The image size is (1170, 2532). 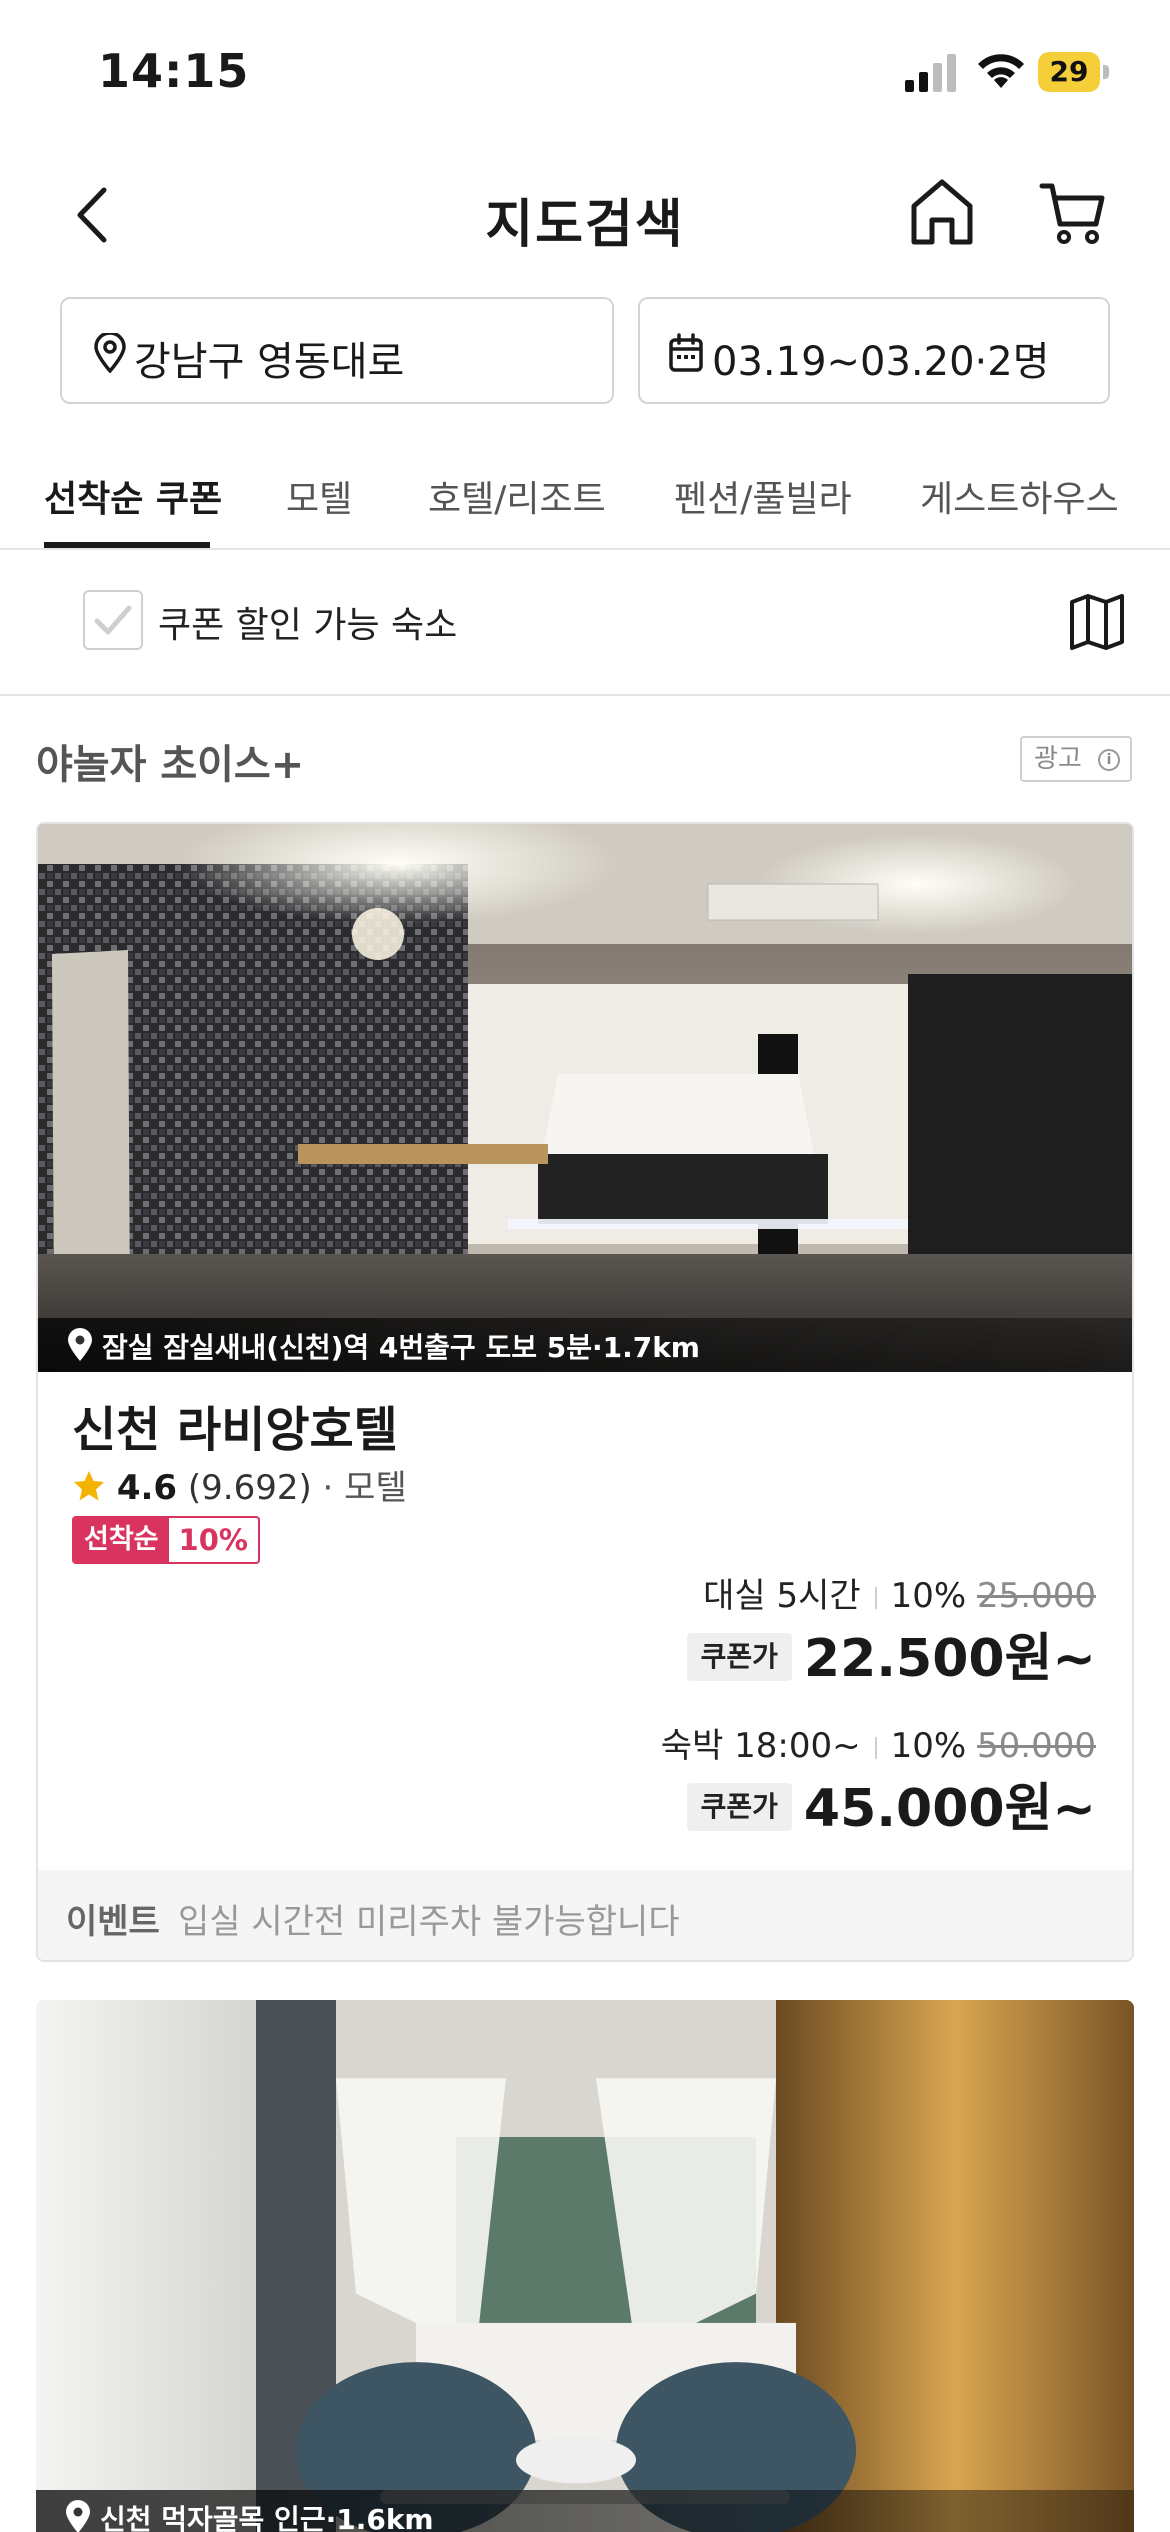 I want to click on coupon-filter-checkbox, so click(x=113, y=620).